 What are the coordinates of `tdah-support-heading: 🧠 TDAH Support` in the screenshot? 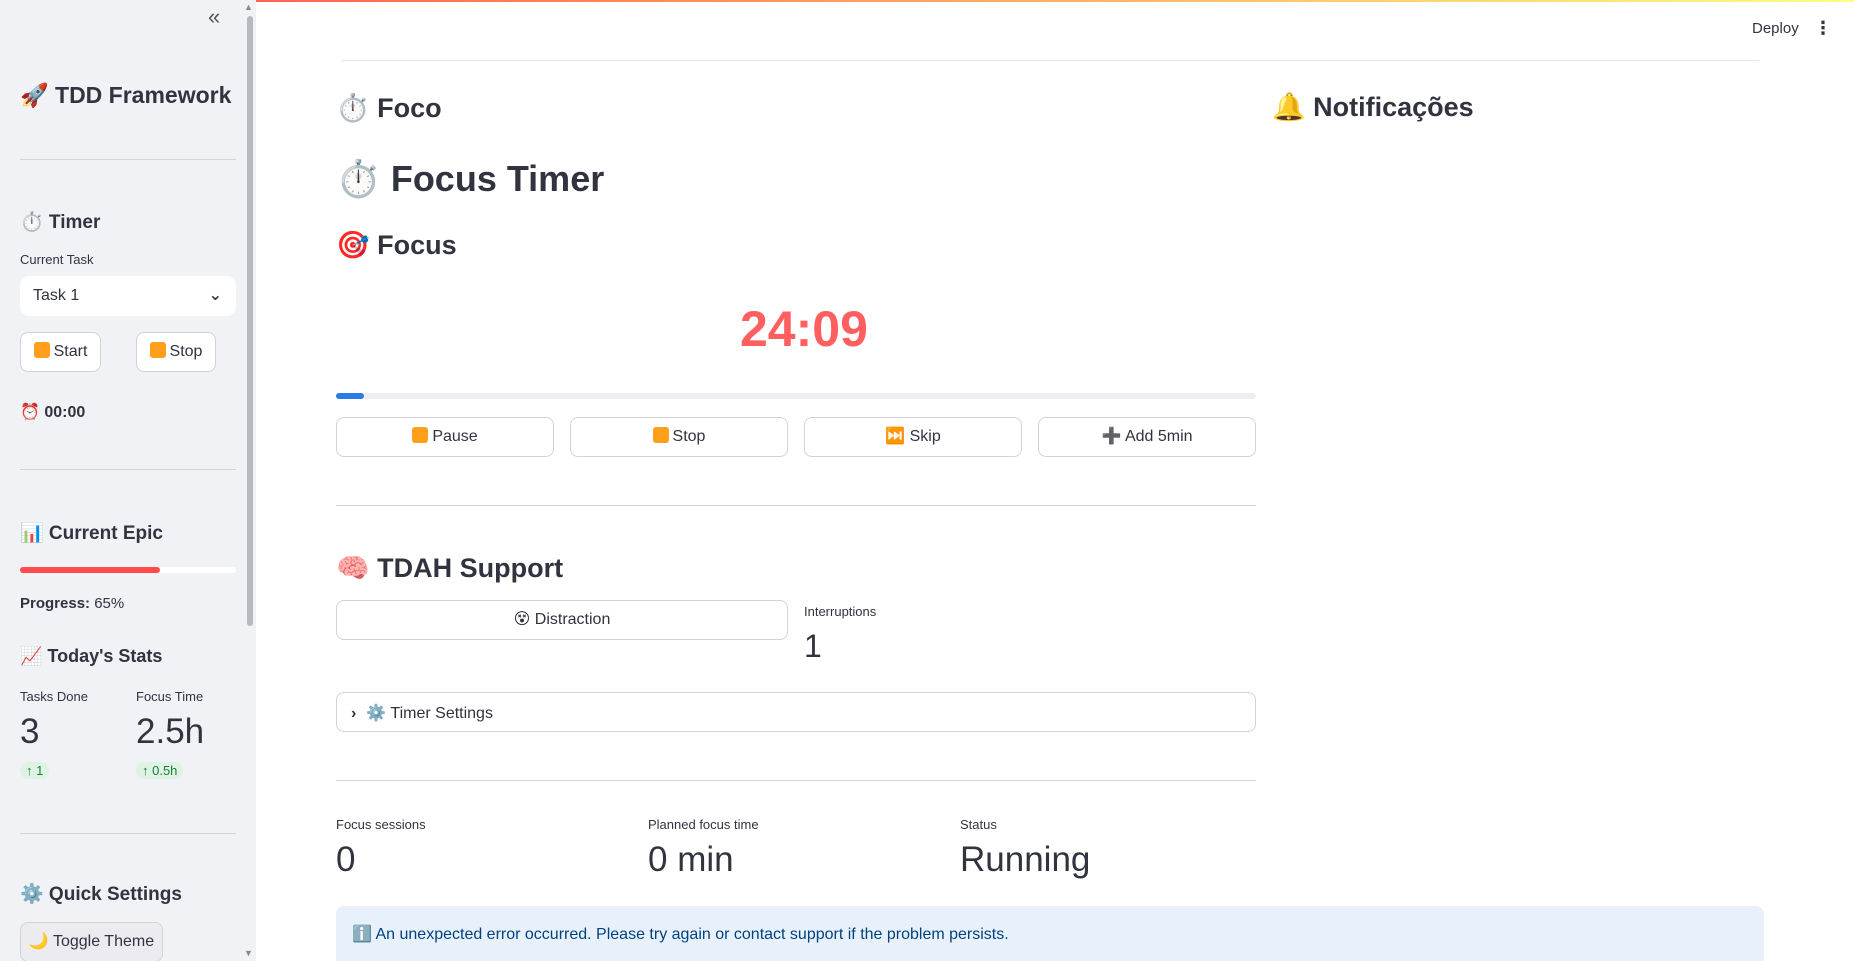 It's located at (450, 568).